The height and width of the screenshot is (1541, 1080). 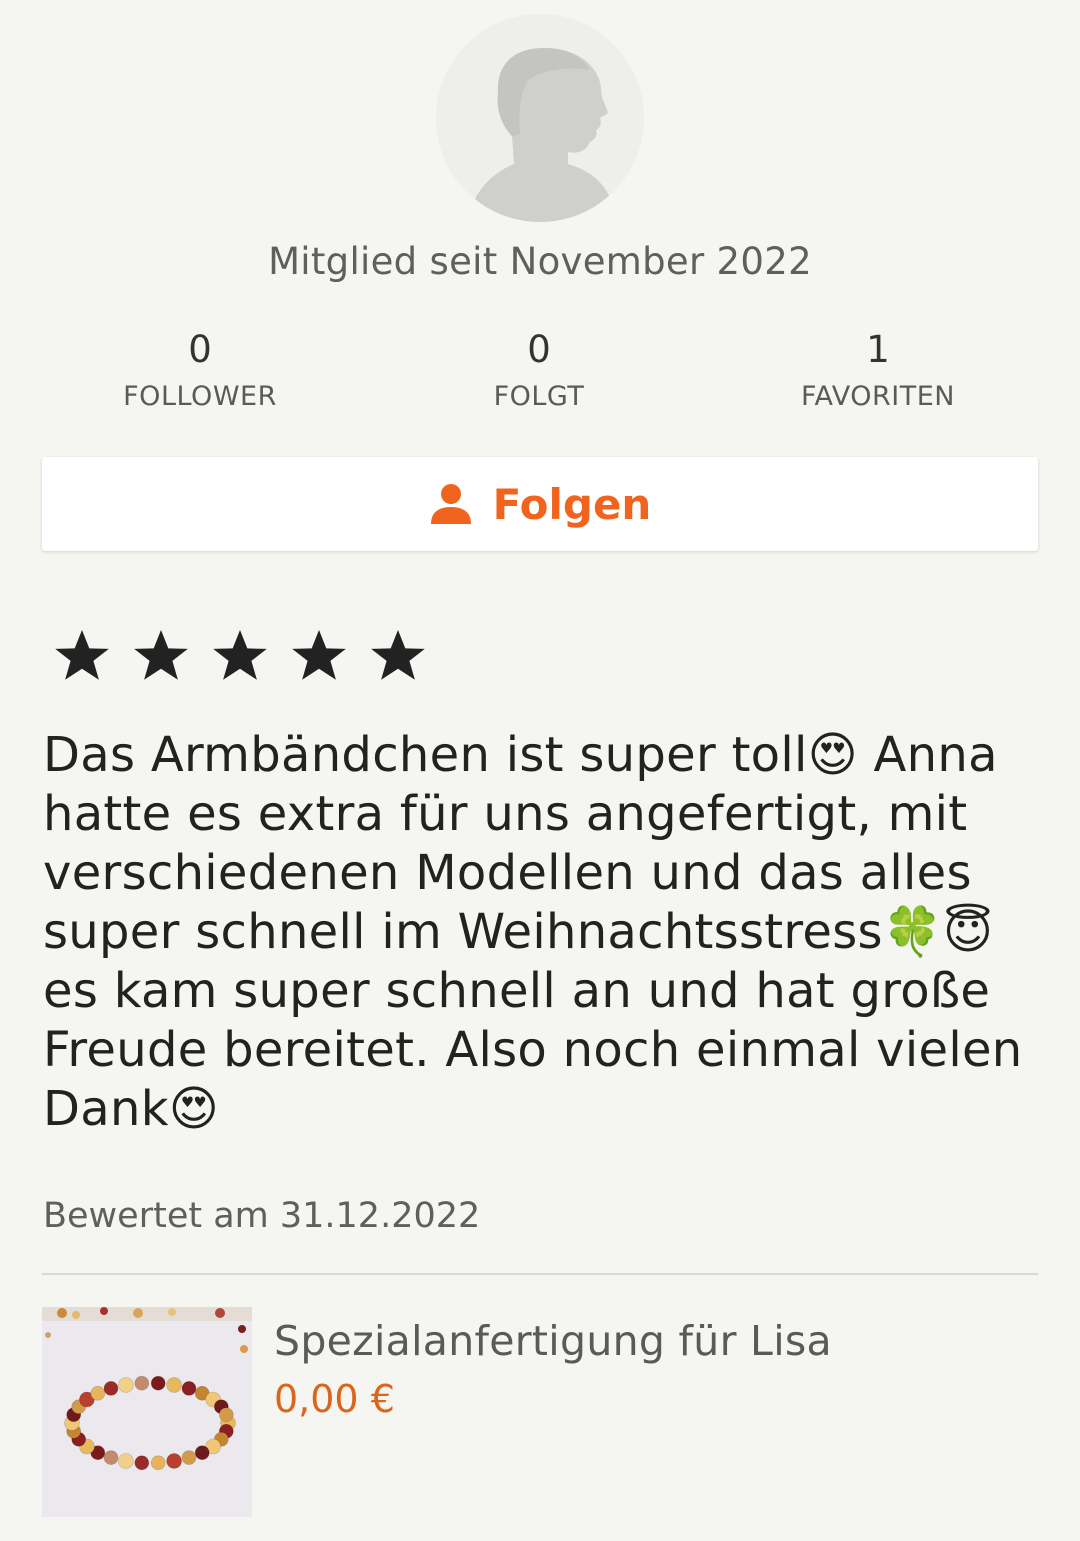 I want to click on product-price: 0,00 €, so click(x=334, y=1399).